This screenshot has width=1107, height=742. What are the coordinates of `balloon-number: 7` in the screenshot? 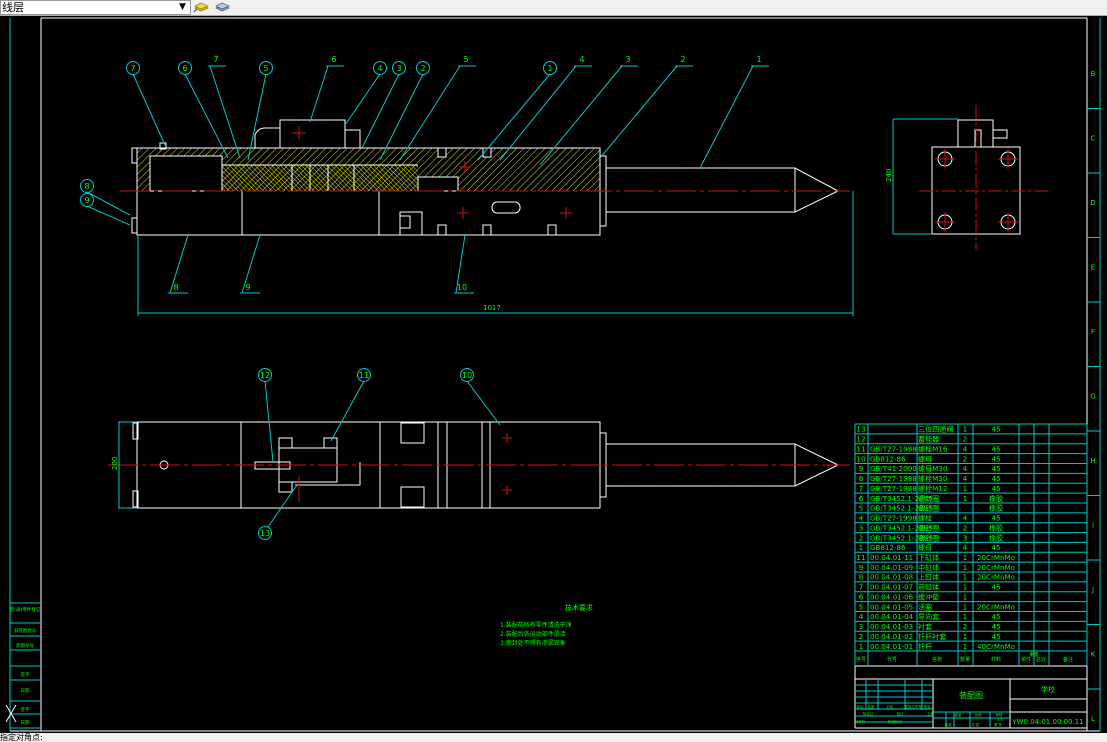 It's located at (132, 68).